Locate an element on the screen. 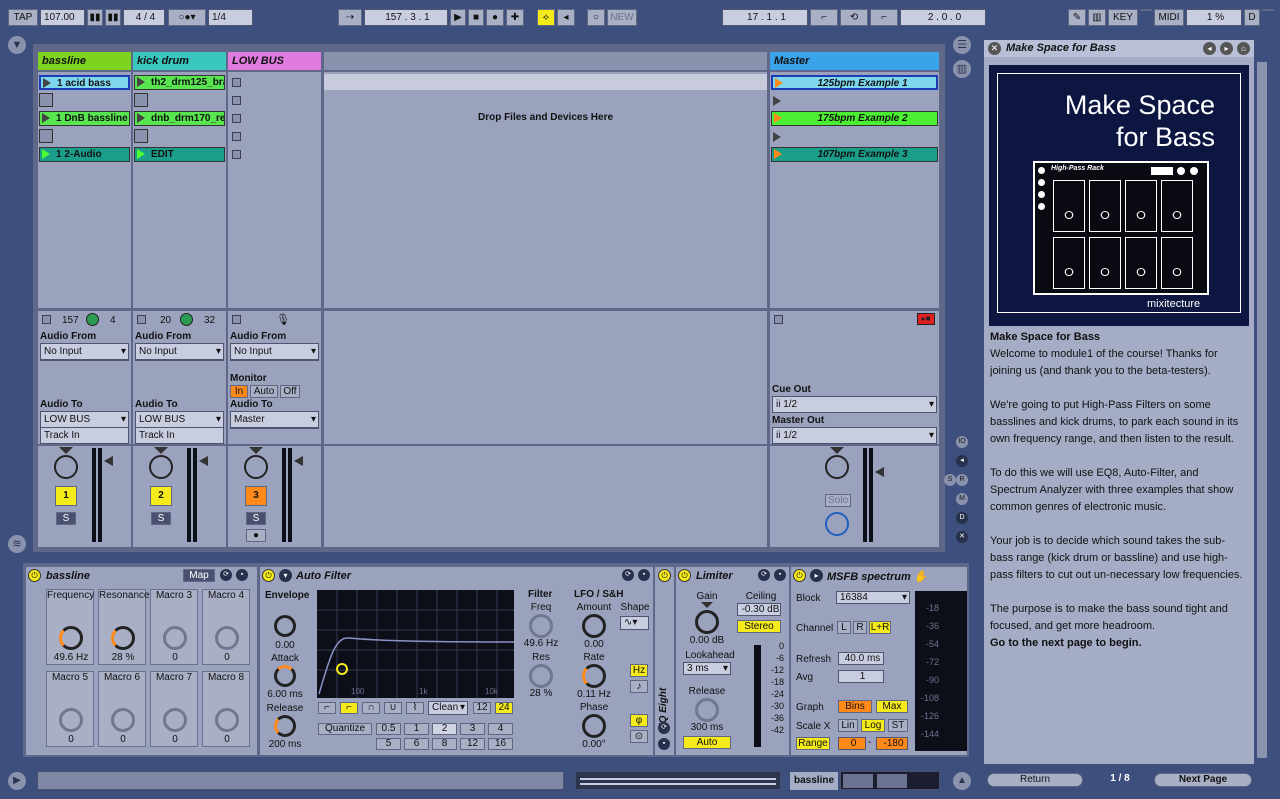 This screenshot has width=1280, height=799. loop-start-field: 17 . 1 . 1 is located at coordinates (765, 17).